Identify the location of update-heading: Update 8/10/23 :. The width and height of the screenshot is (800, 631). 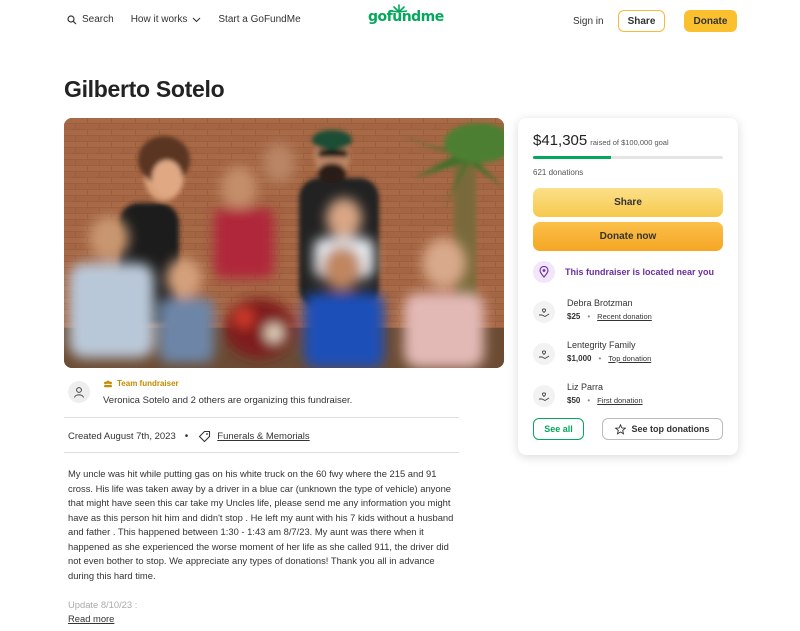
(103, 604).